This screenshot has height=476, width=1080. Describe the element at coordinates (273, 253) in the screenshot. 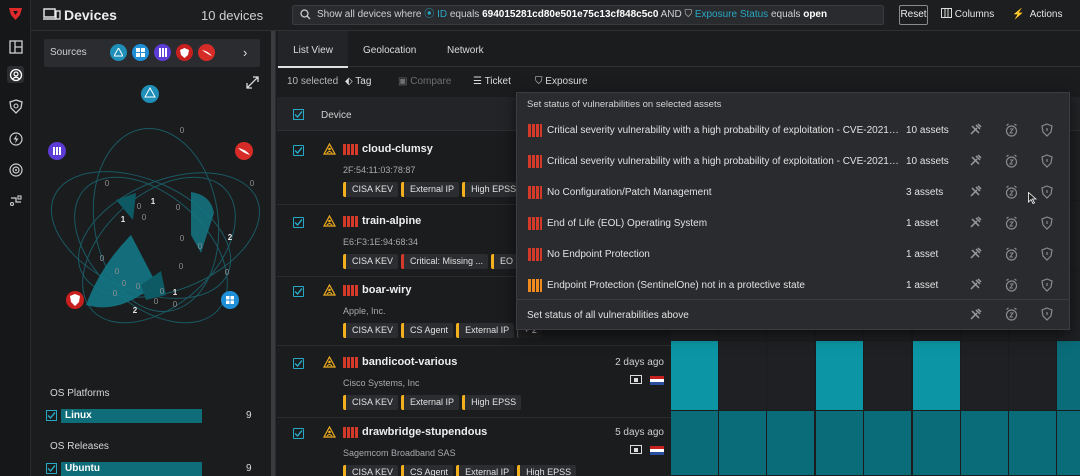

I see `left-scrollbar` at that location.